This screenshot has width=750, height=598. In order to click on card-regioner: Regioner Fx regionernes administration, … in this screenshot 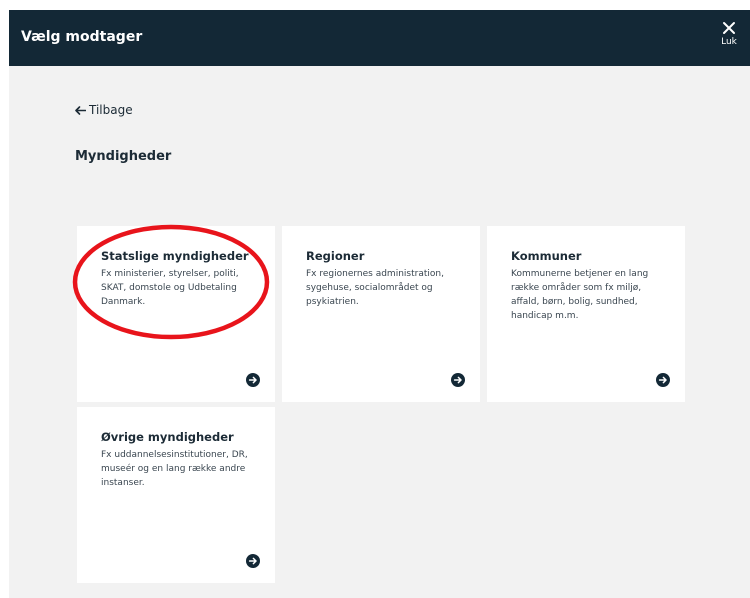, I will do `click(381, 314)`.